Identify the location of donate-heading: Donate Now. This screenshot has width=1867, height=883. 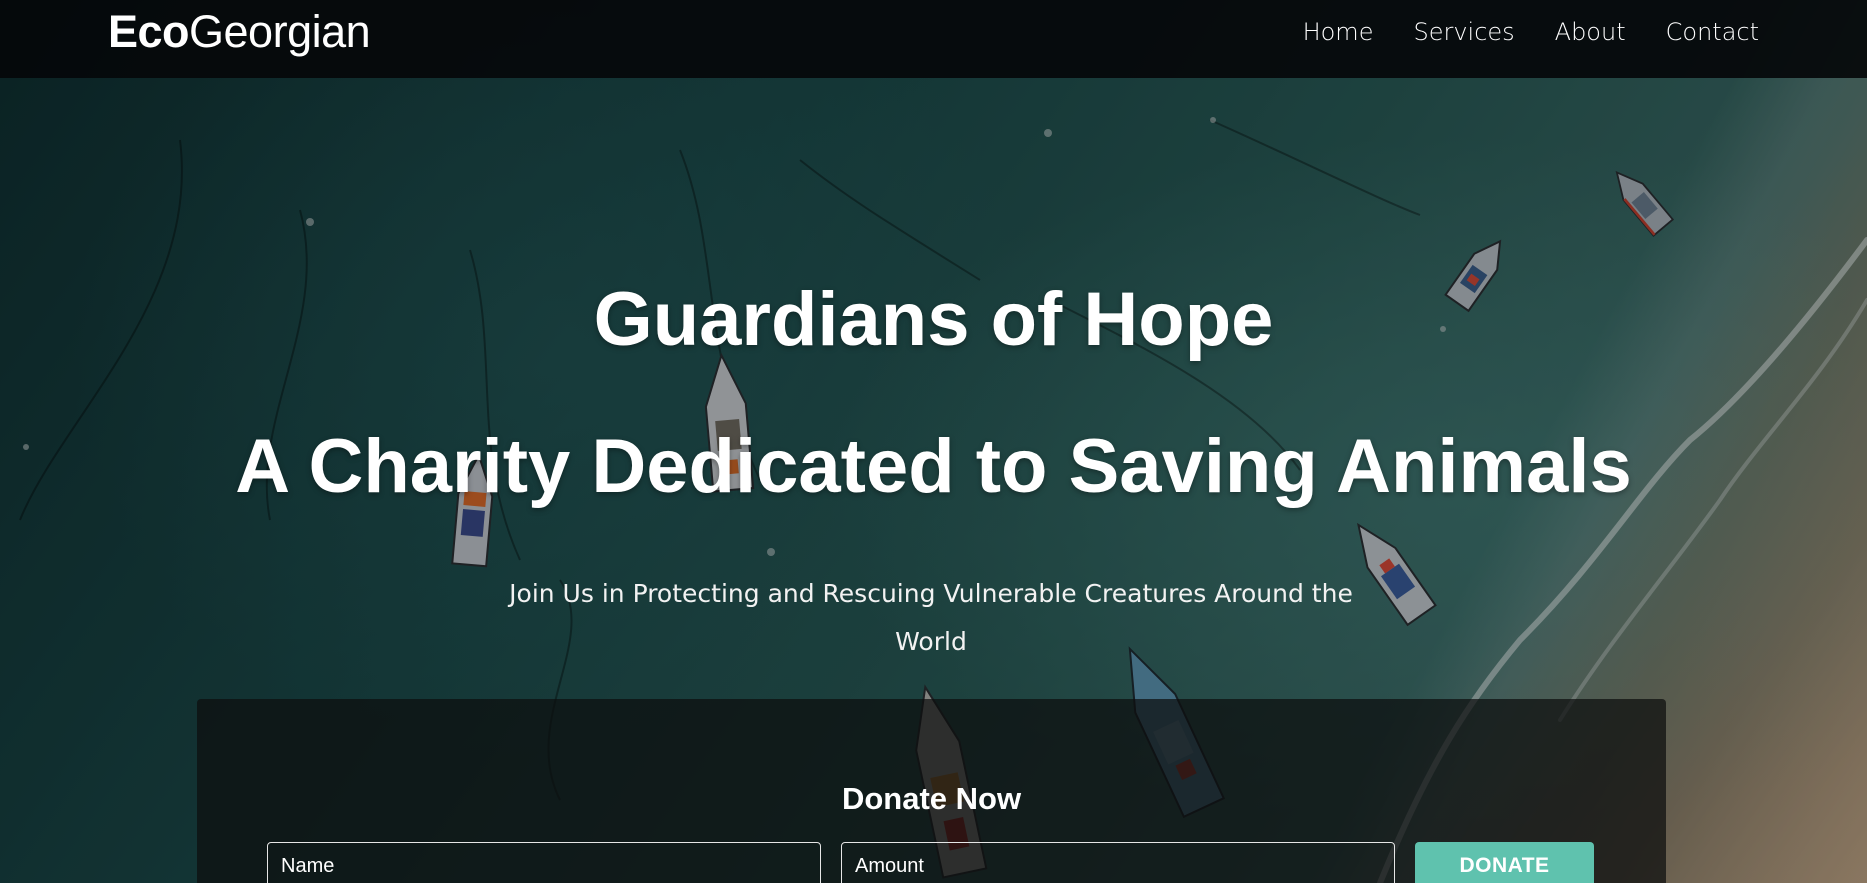
(931, 798).